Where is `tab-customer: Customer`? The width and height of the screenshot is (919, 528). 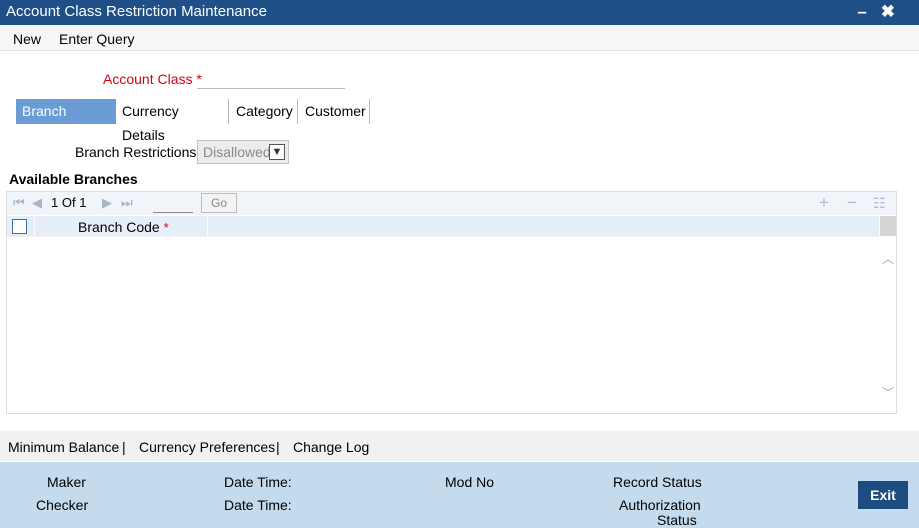
tab-customer: Customer is located at coordinates (334, 111).